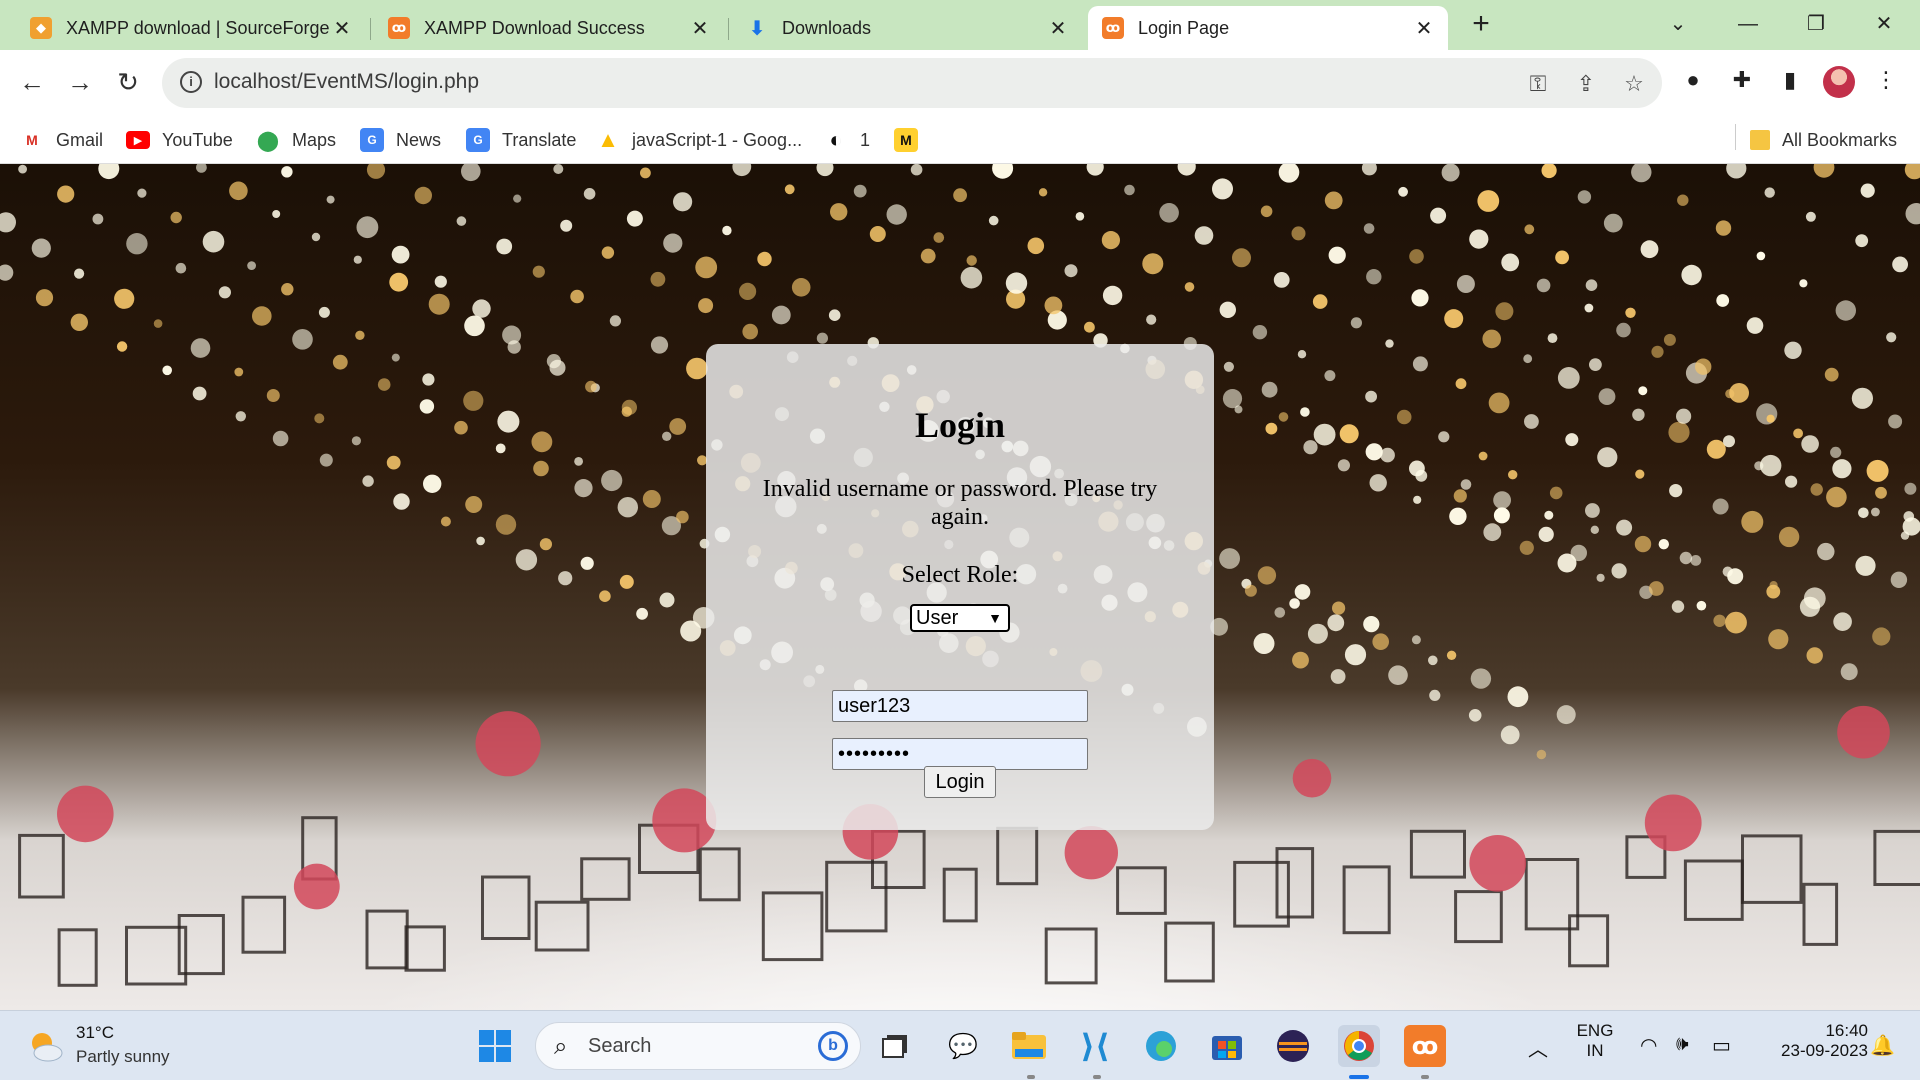 Image resolution: width=1920 pixels, height=1080 pixels. What do you see at coordinates (847, 140) in the screenshot?
I see `bookmark-one: ◐ 1` at bounding box center [847, 140].